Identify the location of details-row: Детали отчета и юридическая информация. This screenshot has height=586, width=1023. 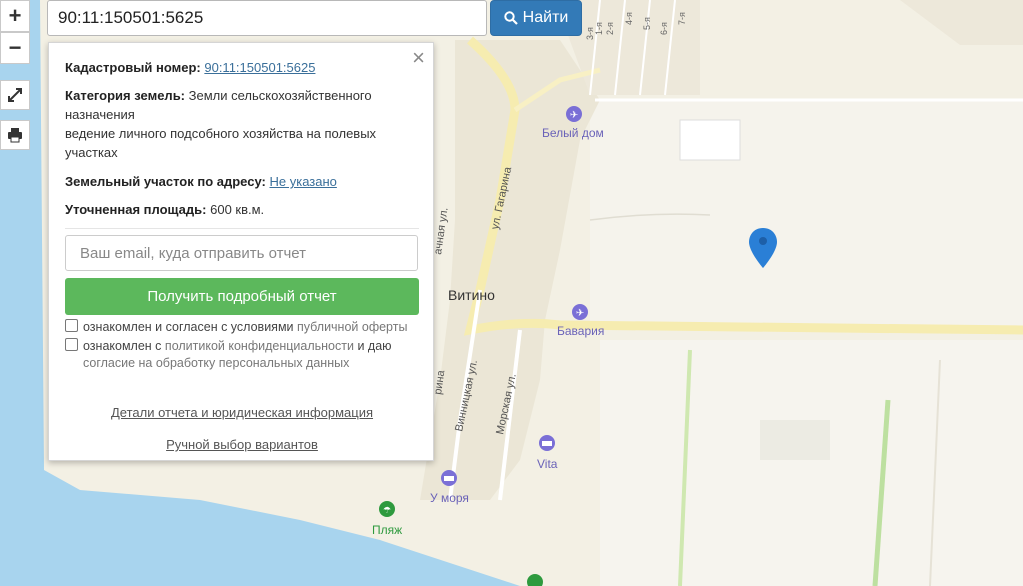
(242, 412).